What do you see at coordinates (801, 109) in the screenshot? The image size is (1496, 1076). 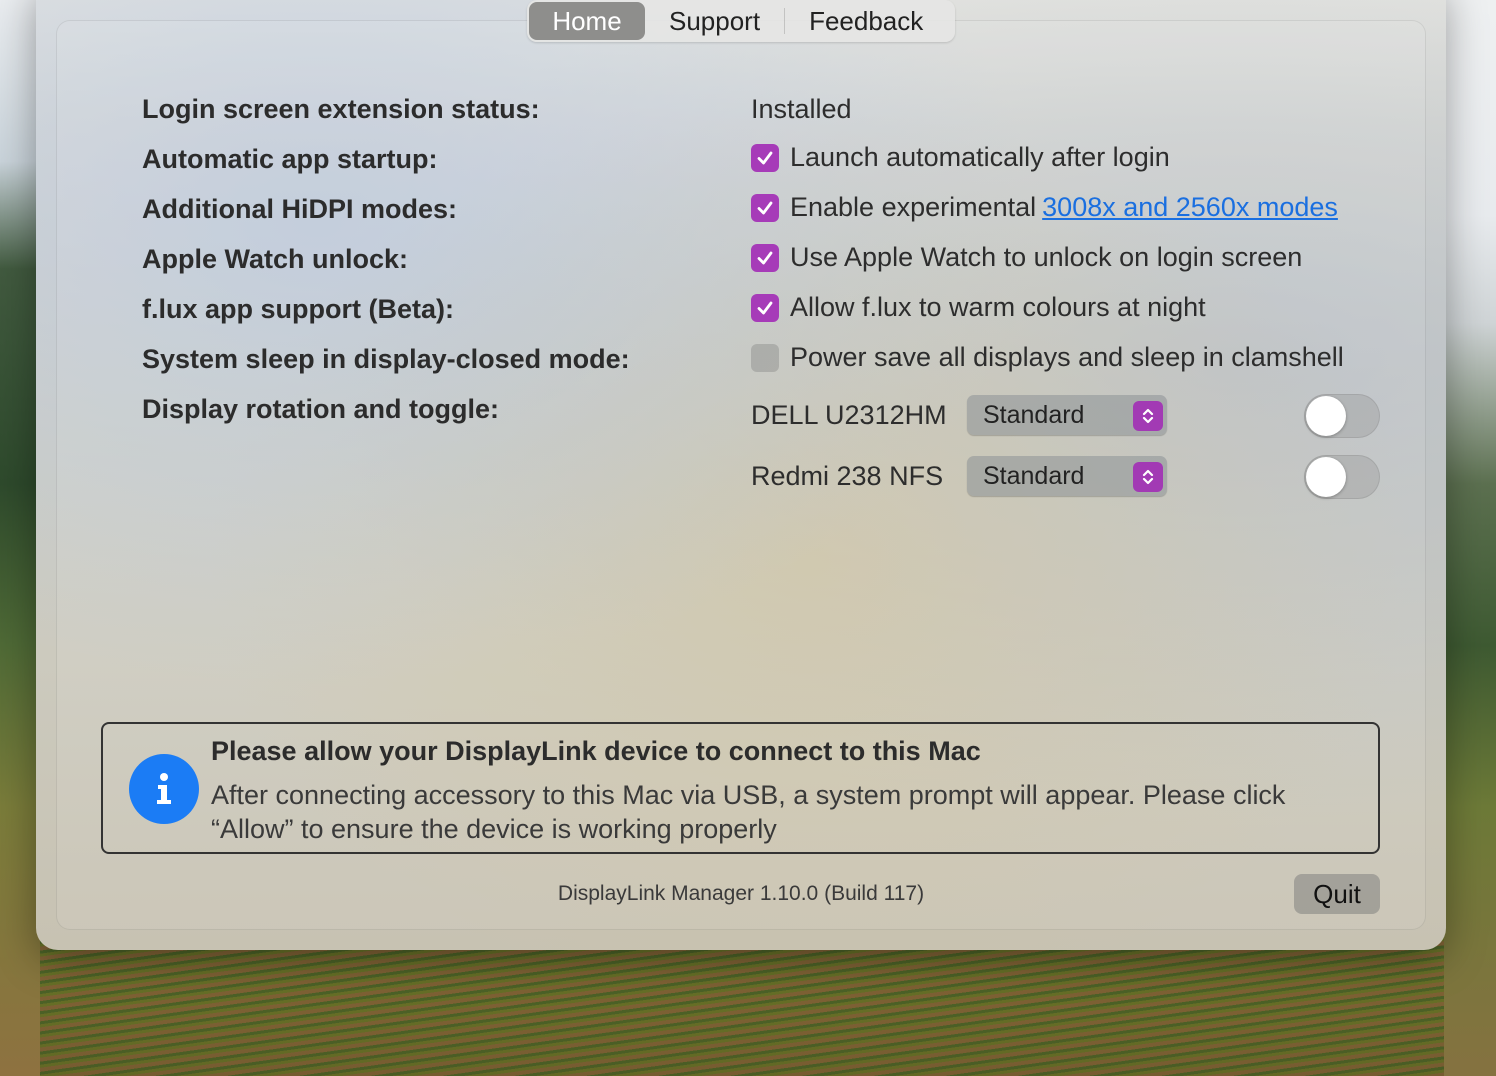 I see `login-status-value: Installed` at bounding box center [801, 109].